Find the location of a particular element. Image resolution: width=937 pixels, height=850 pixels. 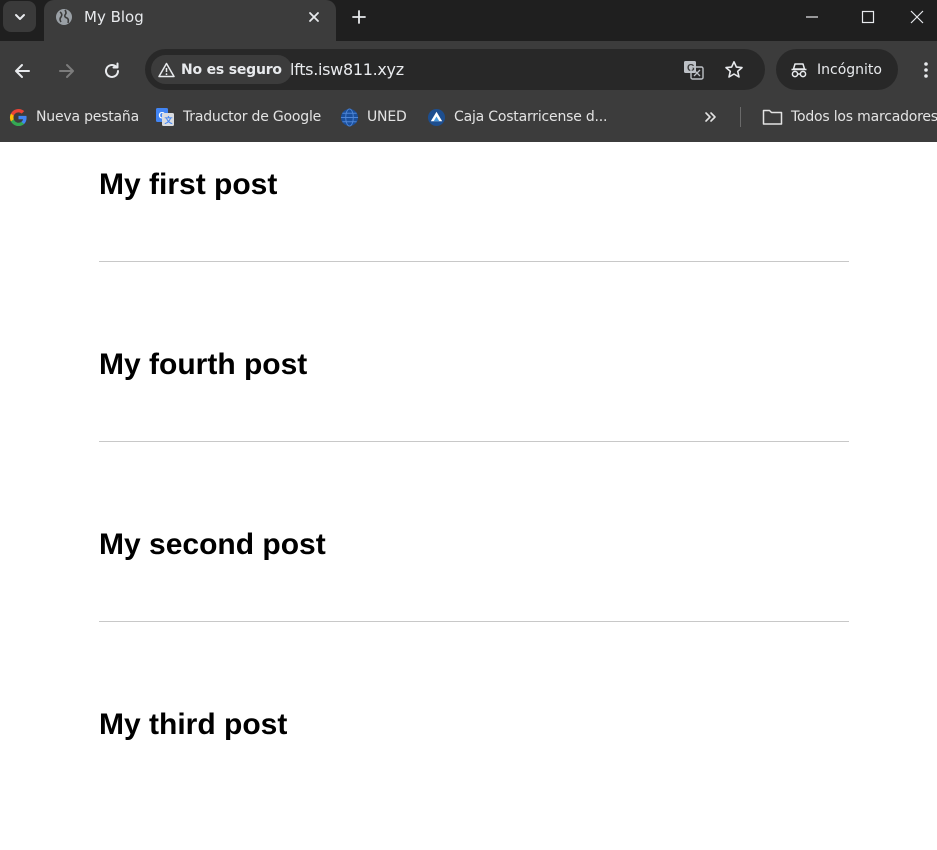

post-item: My fourth post is located at coordinates (474, 365).